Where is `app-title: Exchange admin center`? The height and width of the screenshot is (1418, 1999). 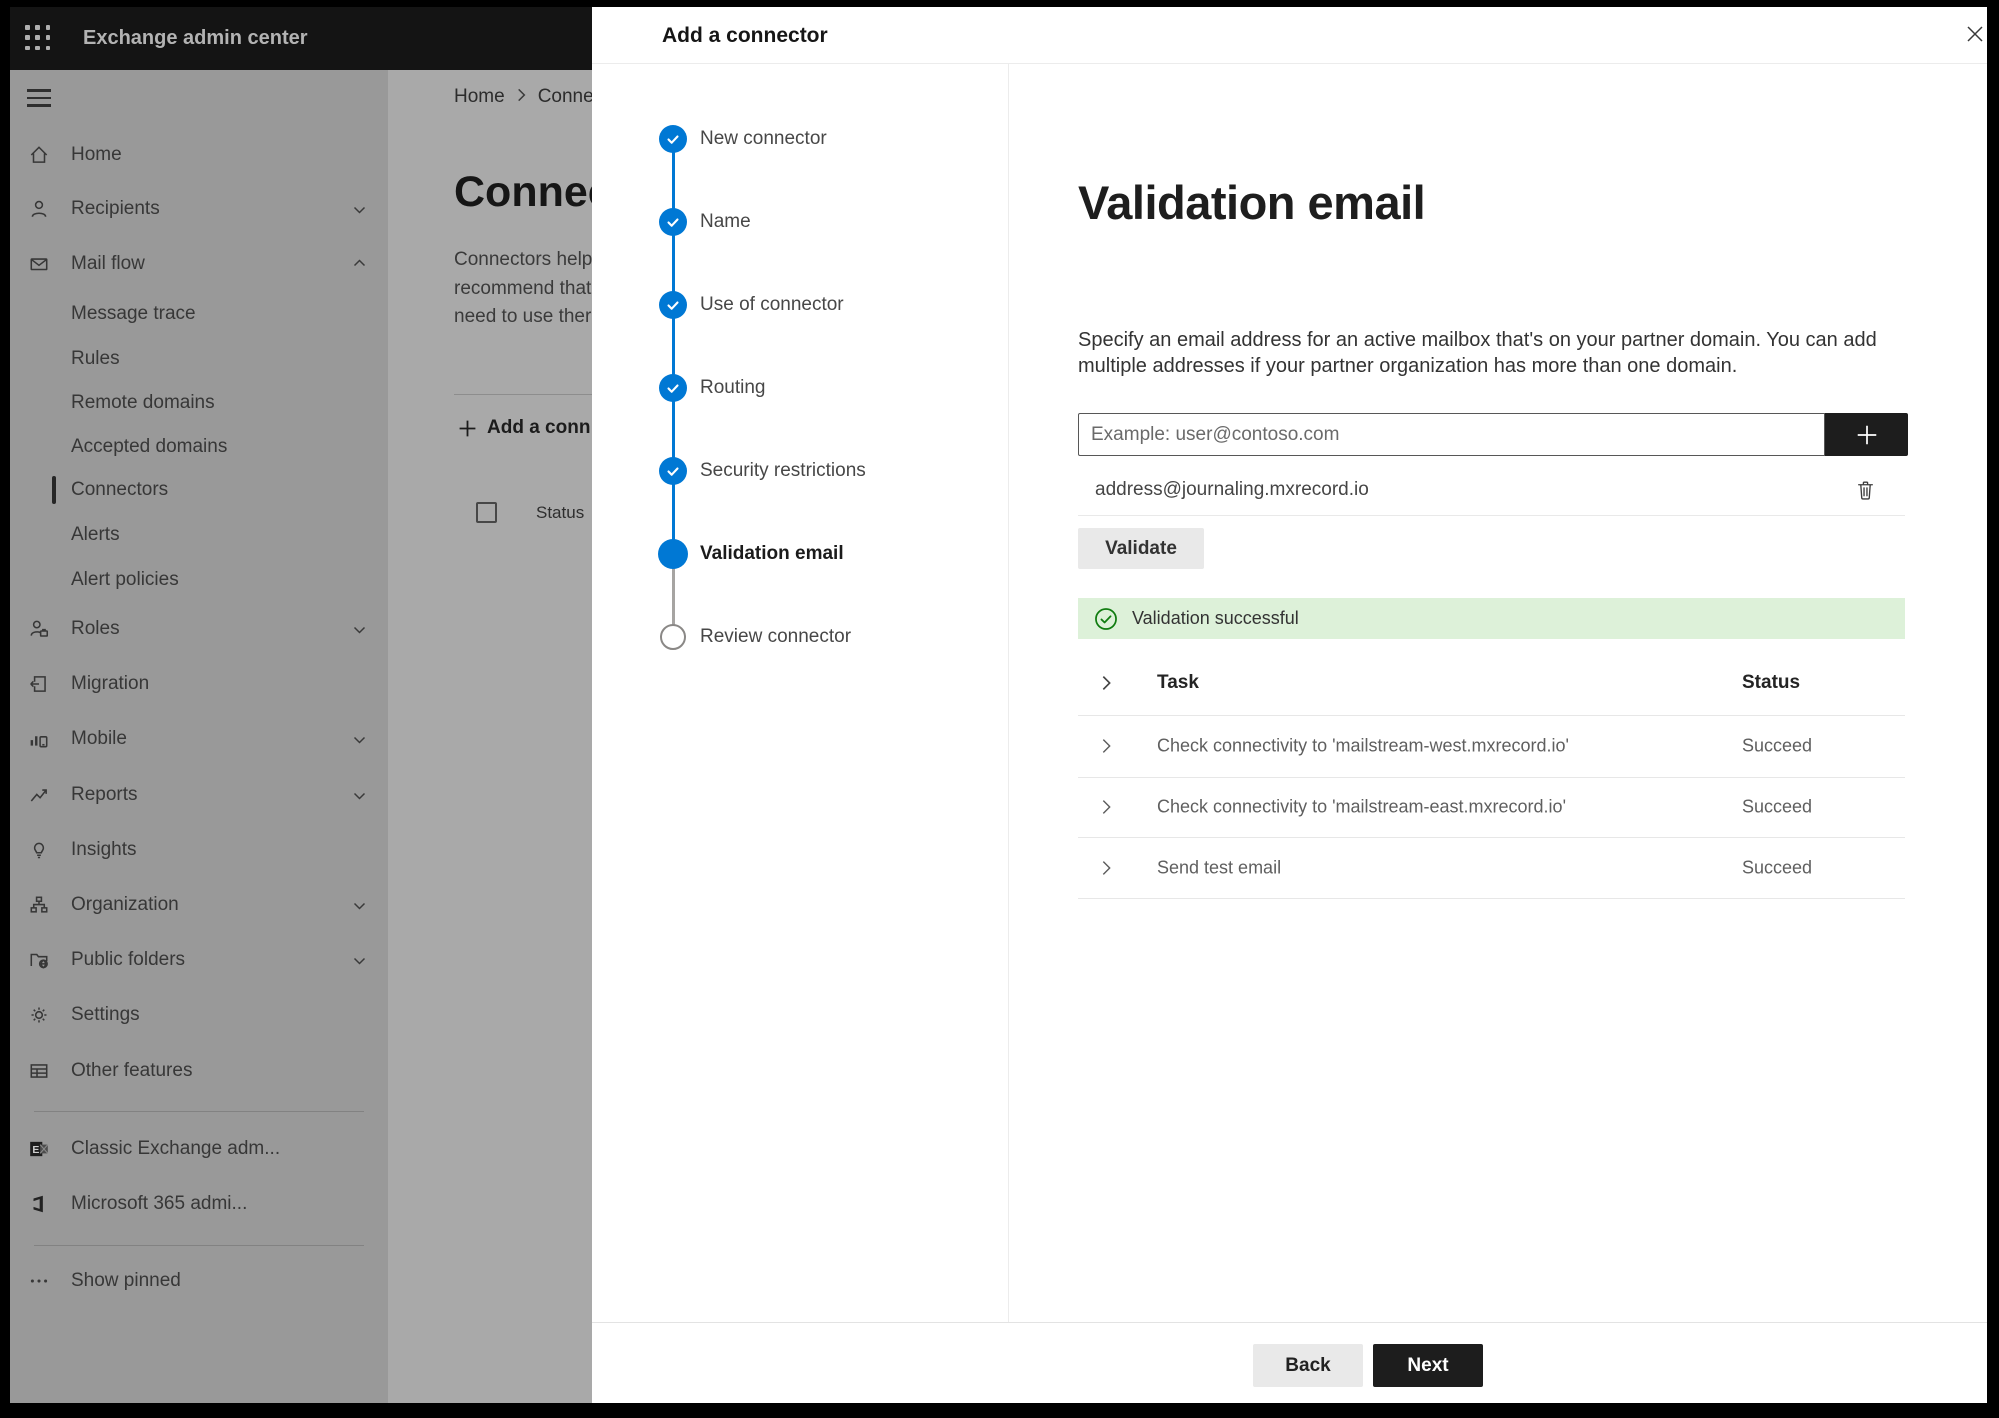 app-title: Exchange admin center is located at coordinates (195, 38).